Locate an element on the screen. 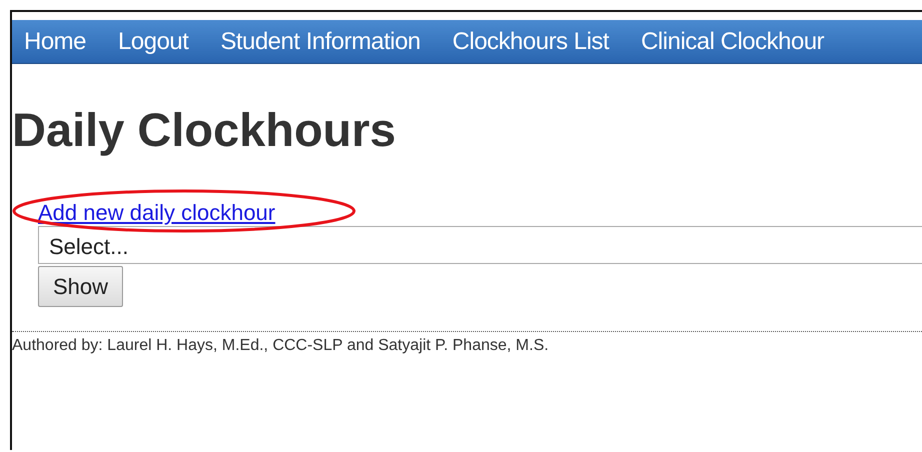 The image size is (922, 452). page-title: Daily Clockhours is located at coordinates (204, 130).